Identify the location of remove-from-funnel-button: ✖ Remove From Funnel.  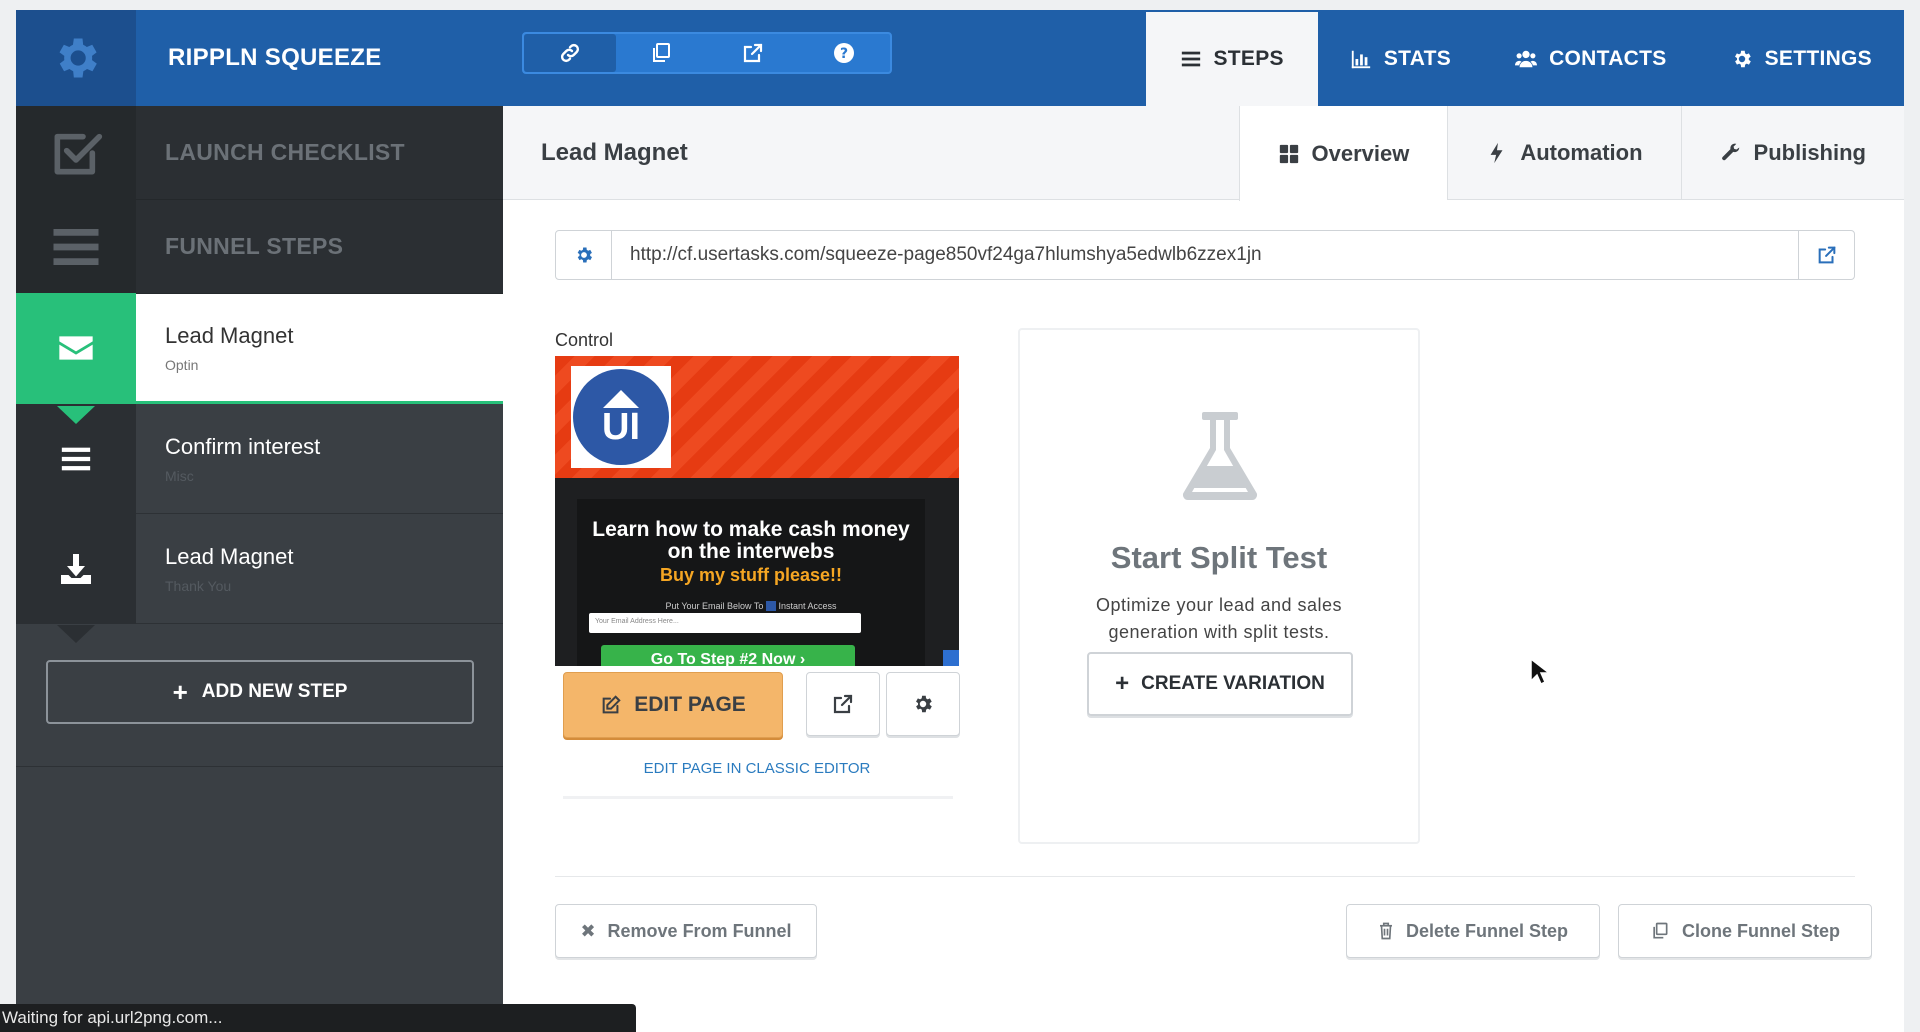
(686, 931).